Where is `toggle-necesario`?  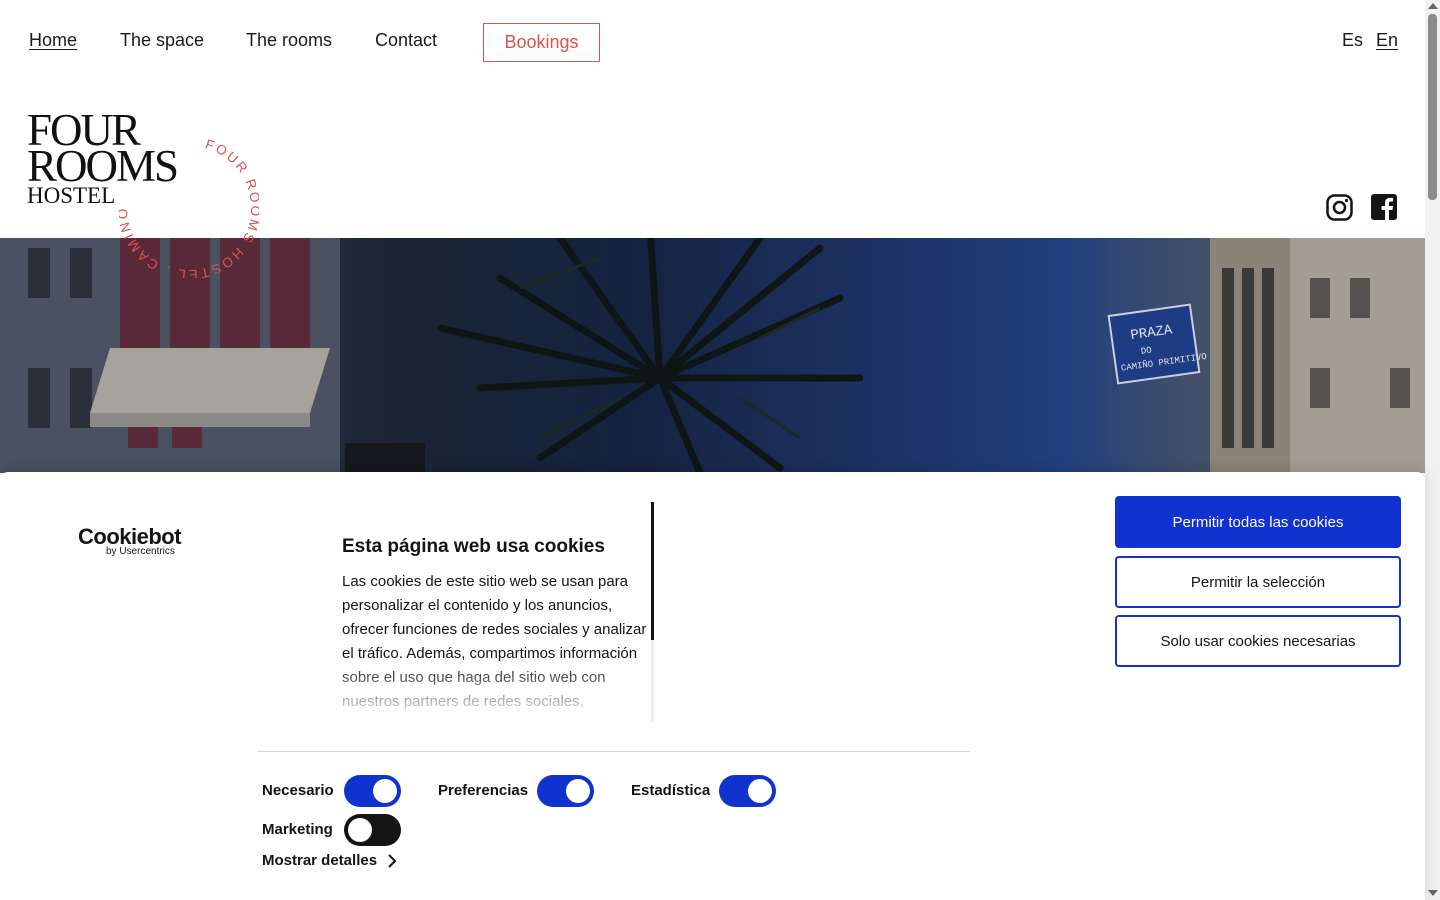 toggle-necesario is located at coordinates (372, 791).